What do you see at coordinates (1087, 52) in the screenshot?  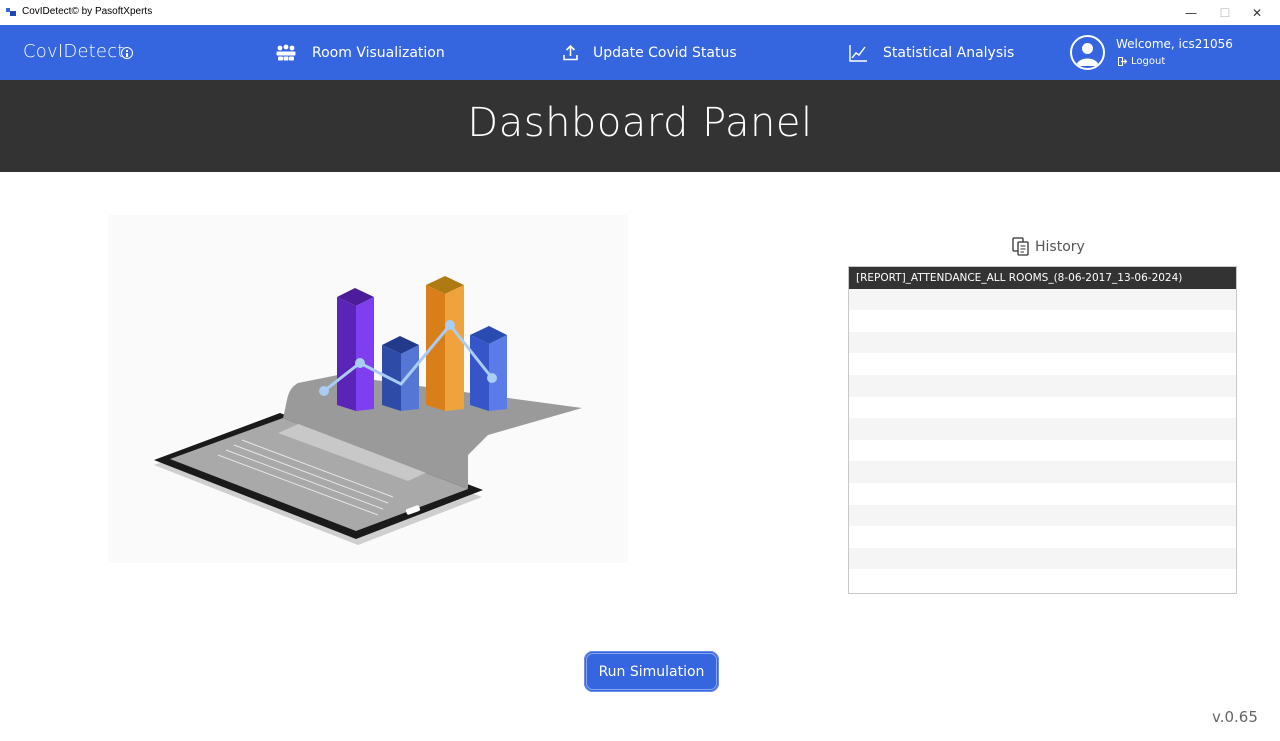 I see `user-avatar-icon` at bounding box center [1087, 52].